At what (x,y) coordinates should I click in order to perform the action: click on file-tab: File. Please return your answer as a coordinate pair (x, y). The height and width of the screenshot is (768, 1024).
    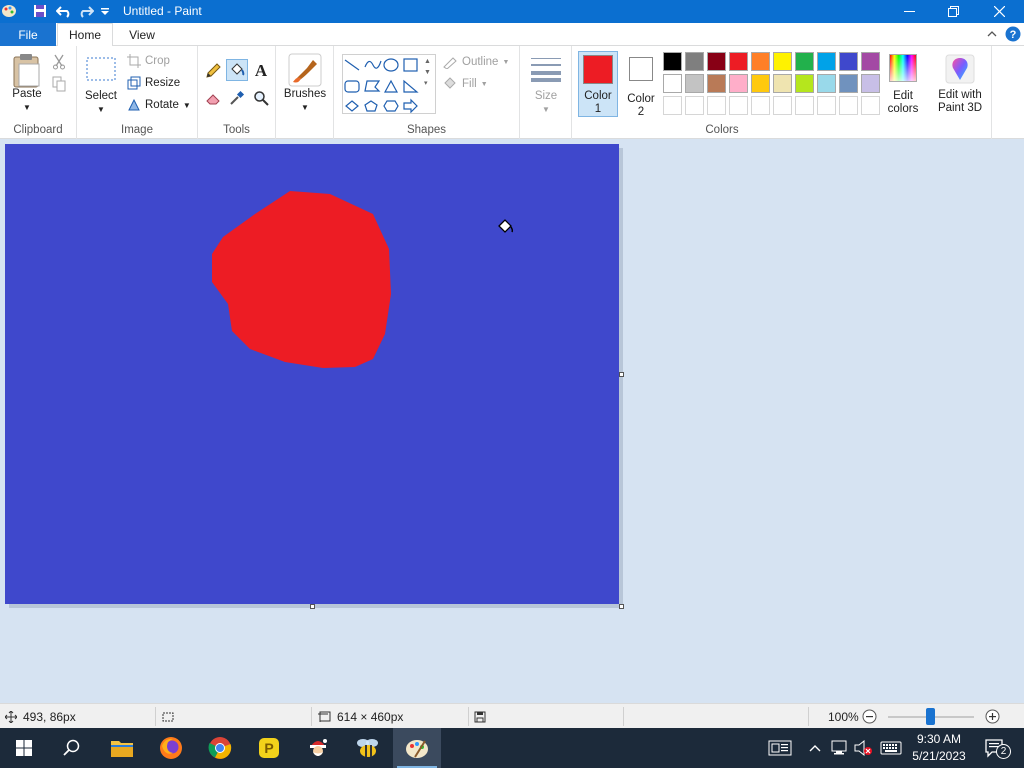
    Looking at the image, I should click on (28, 34).